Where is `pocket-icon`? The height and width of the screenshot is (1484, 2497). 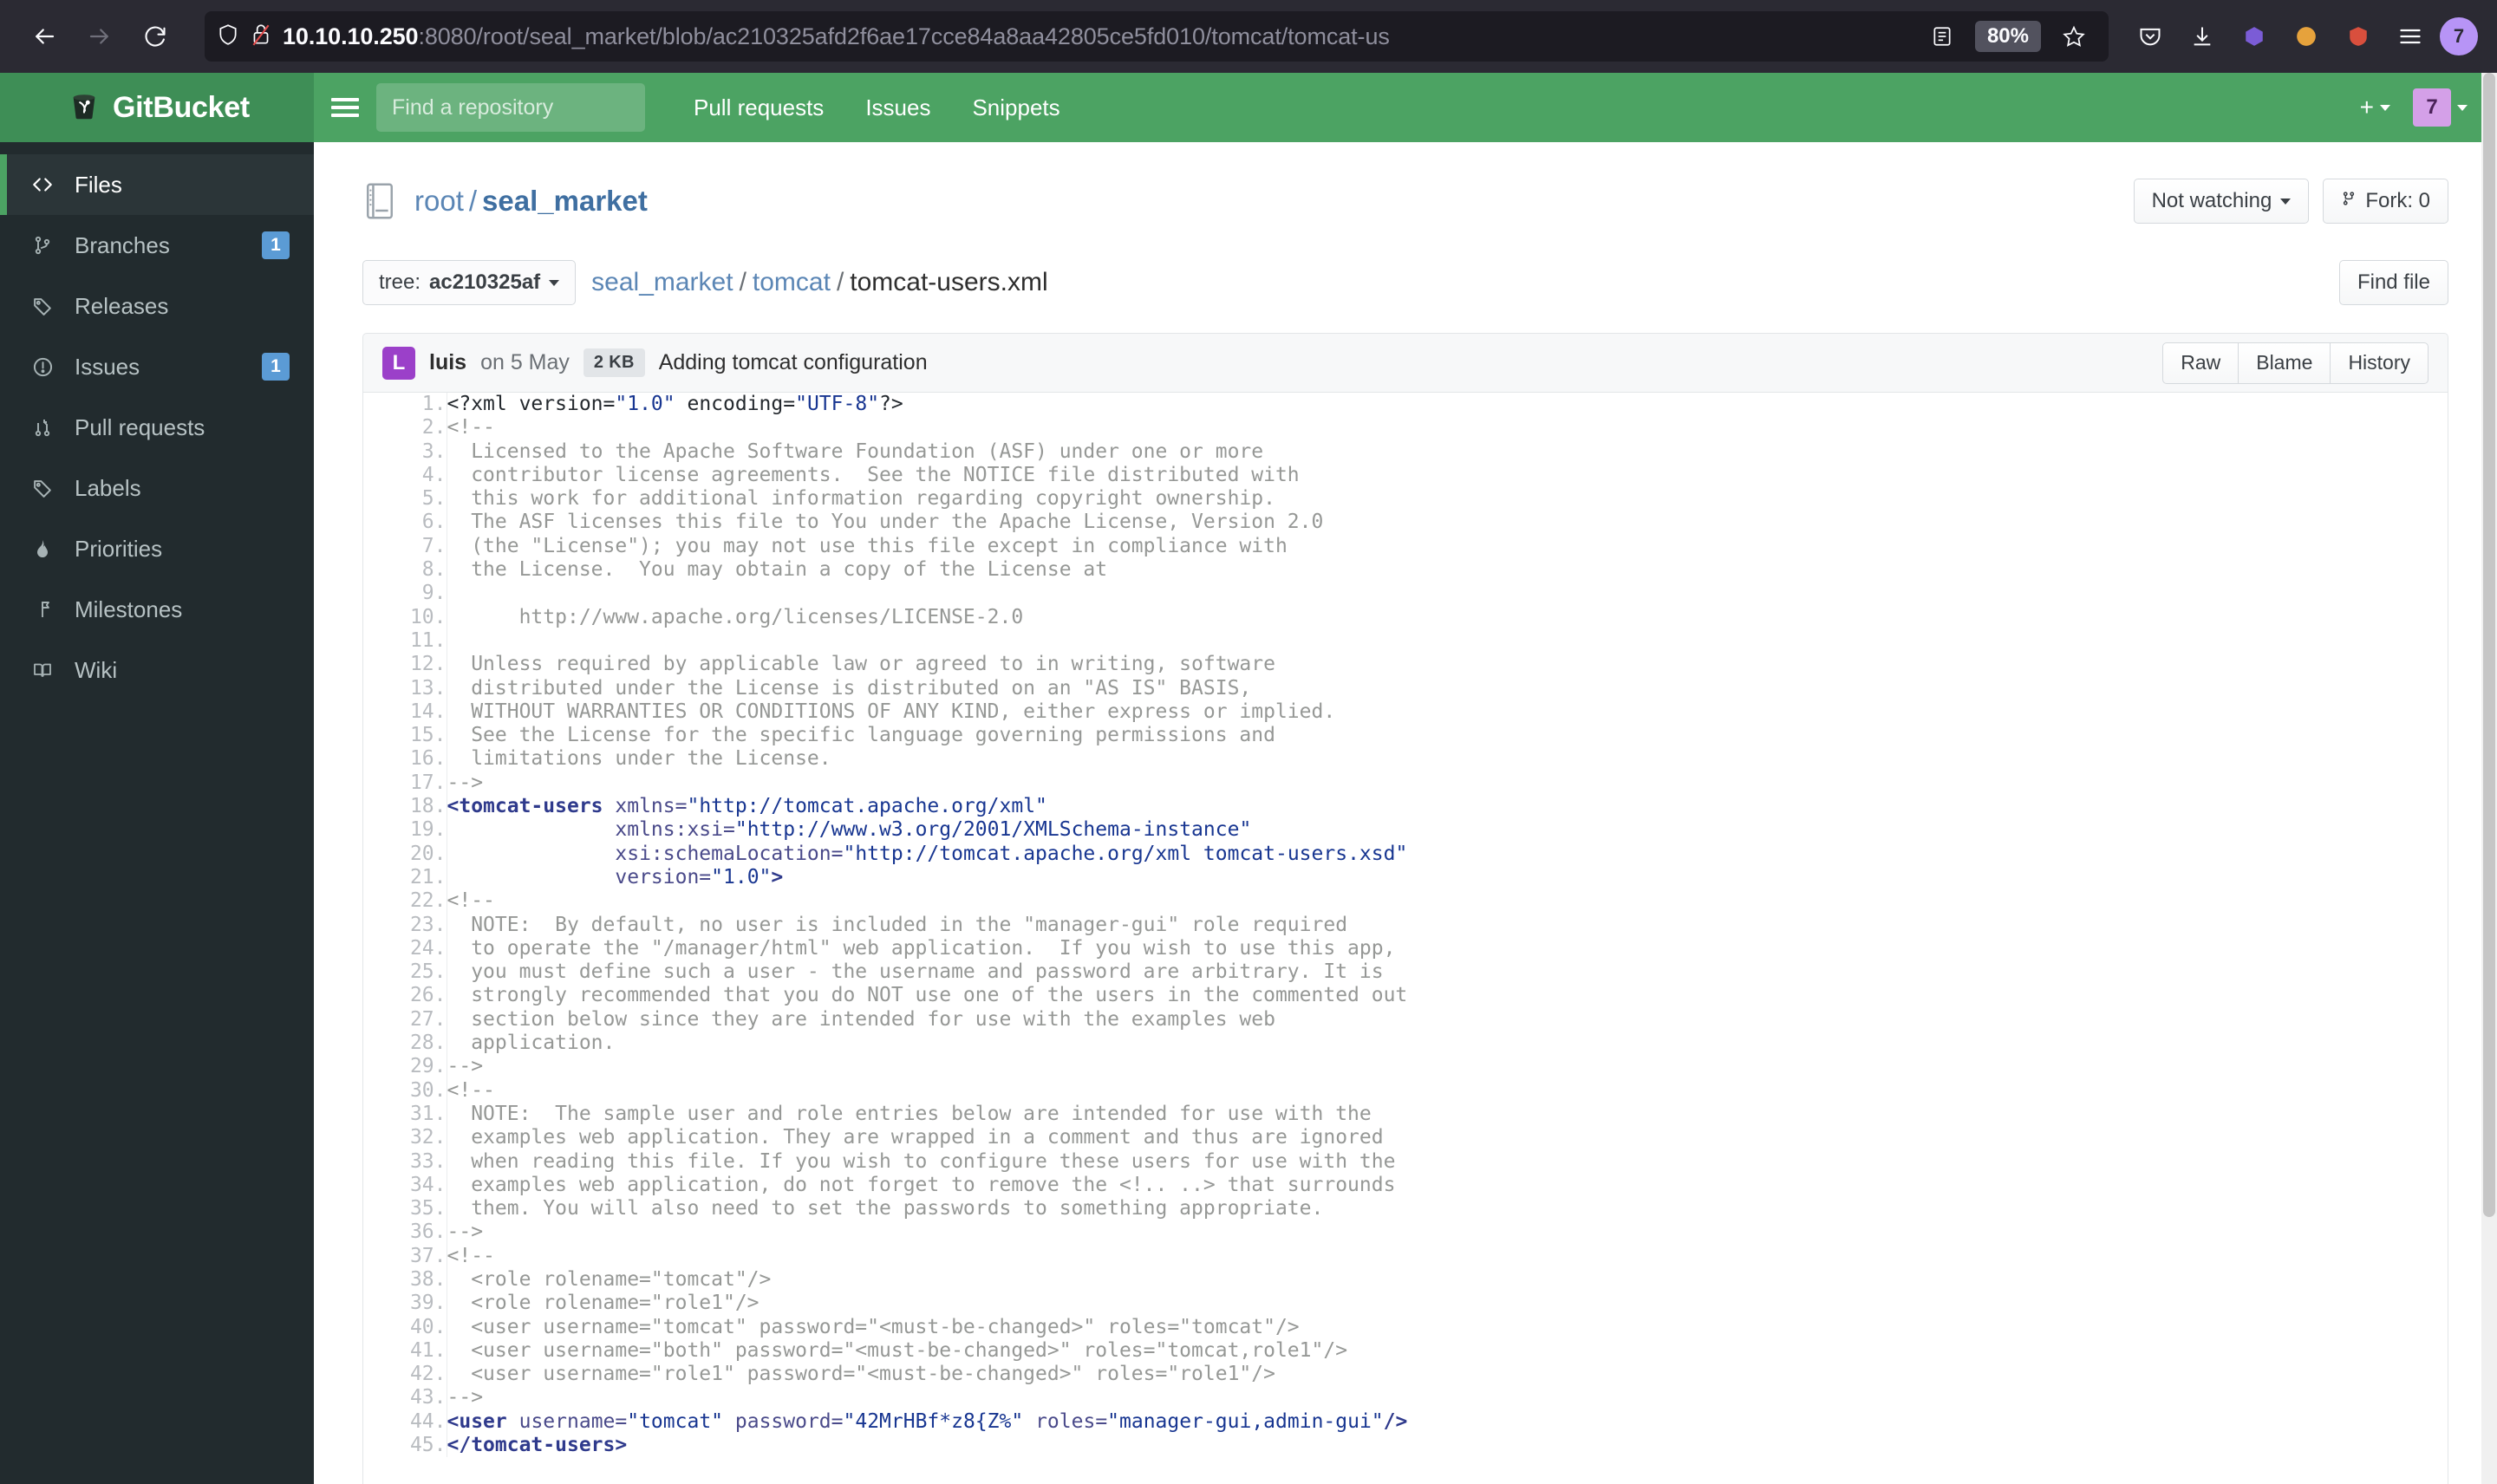
pocket-icon is located at coordinates (2150, 36).